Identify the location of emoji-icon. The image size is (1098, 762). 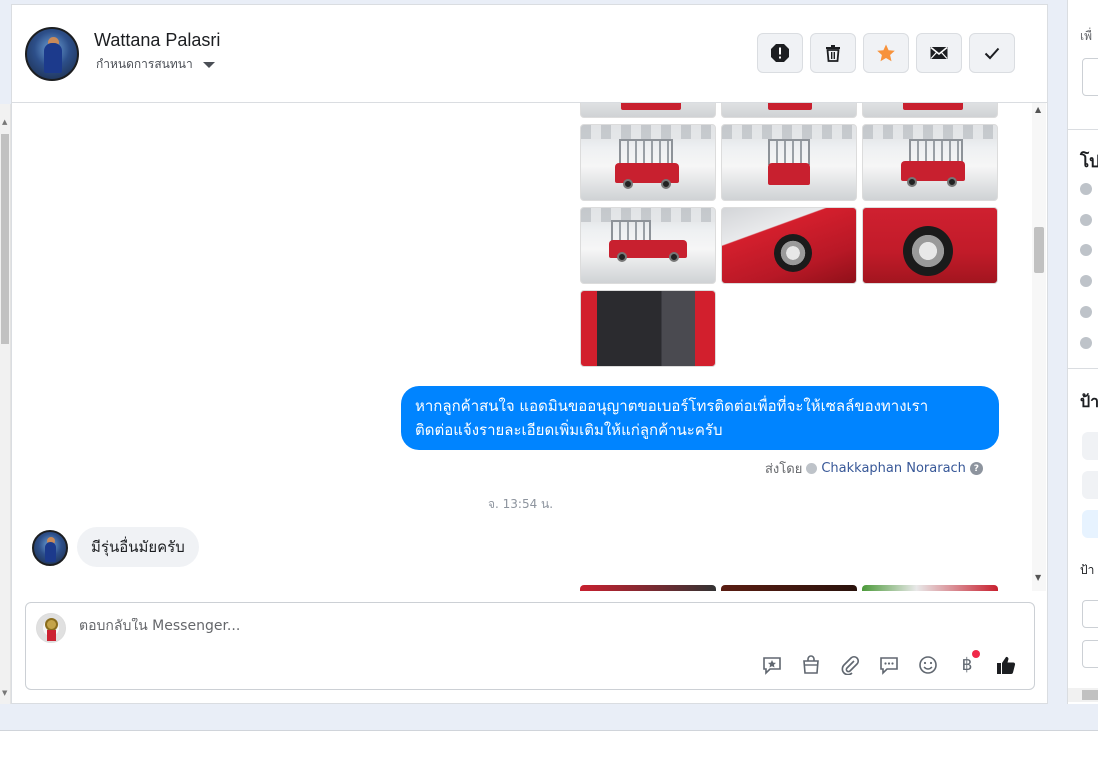
(928, 665).